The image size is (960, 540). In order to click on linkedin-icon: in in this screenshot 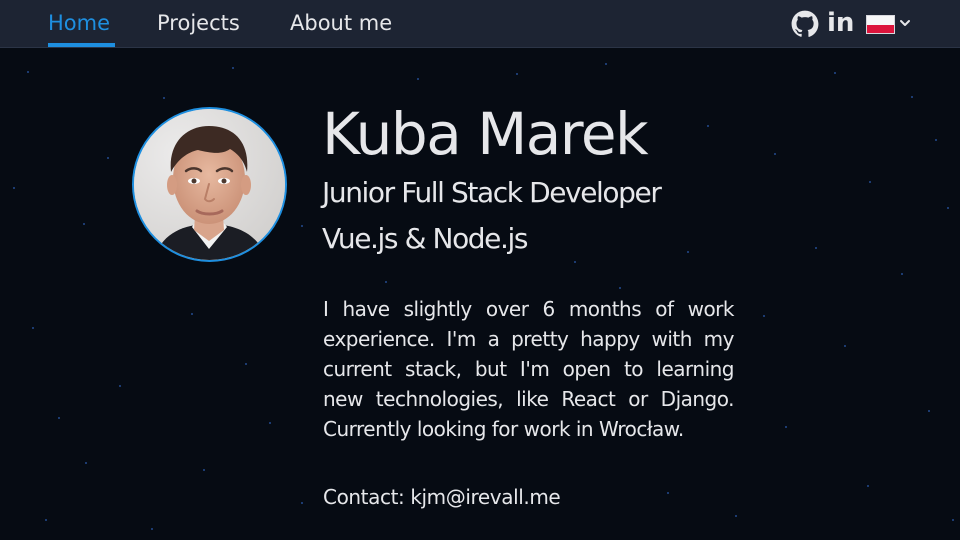, I will do `click(840, 23)`.